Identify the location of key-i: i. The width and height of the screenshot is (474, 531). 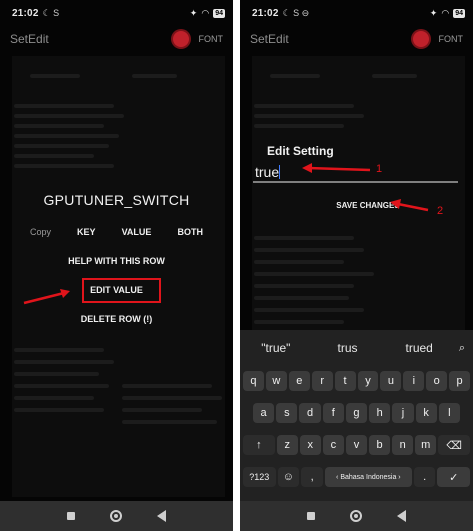
(414, 381).